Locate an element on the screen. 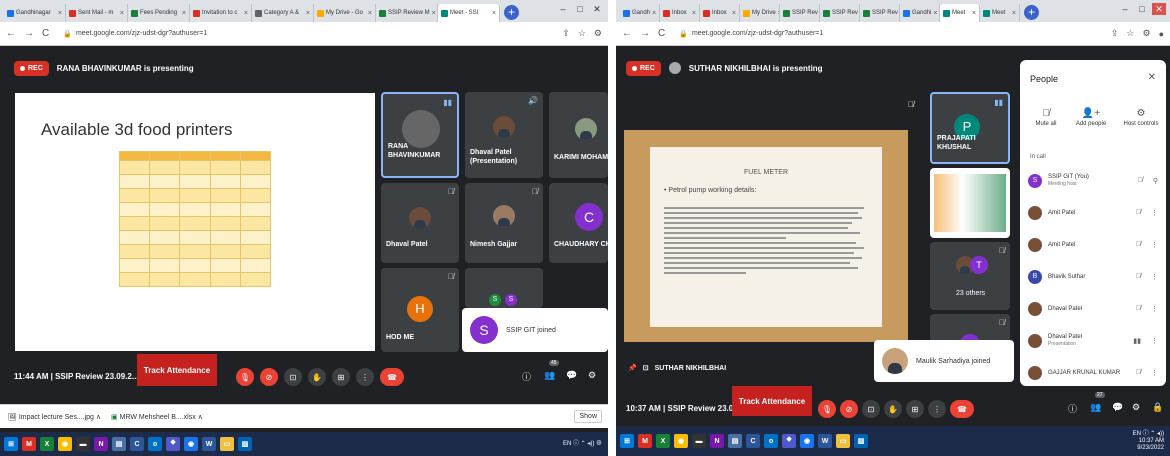 The height and width of the screenshot is (456, 1170). start-icon: ⊞ is located at coordinates (11, 444).